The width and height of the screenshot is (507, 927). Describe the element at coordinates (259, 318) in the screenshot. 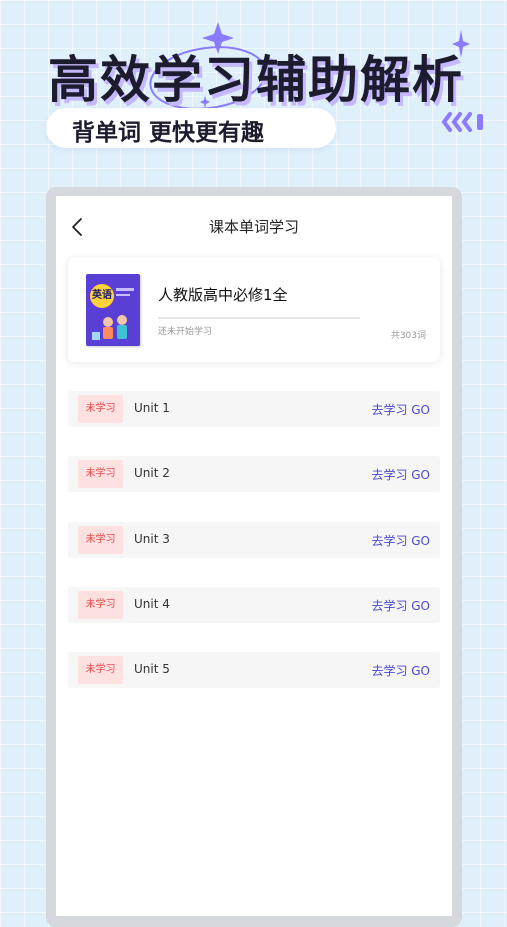

I see `study-progress-bar` at that location.